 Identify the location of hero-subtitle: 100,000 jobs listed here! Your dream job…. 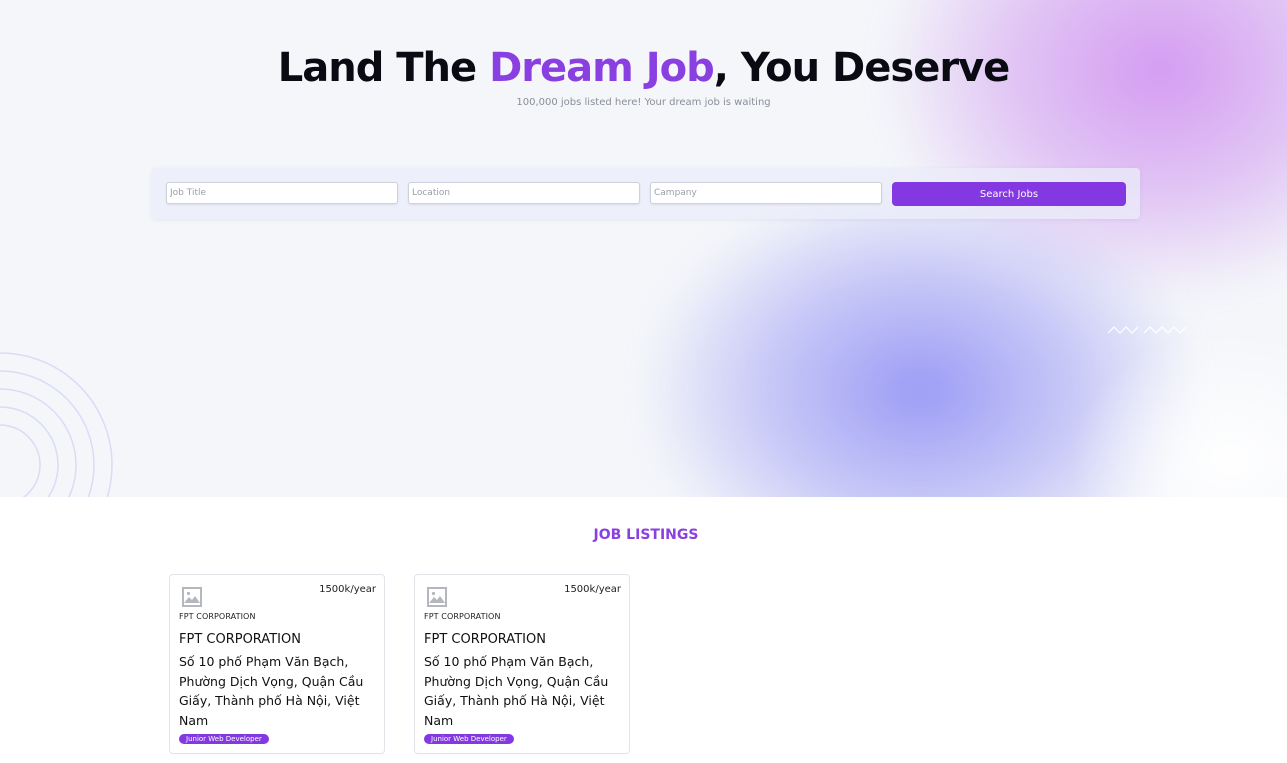
(643, 102).